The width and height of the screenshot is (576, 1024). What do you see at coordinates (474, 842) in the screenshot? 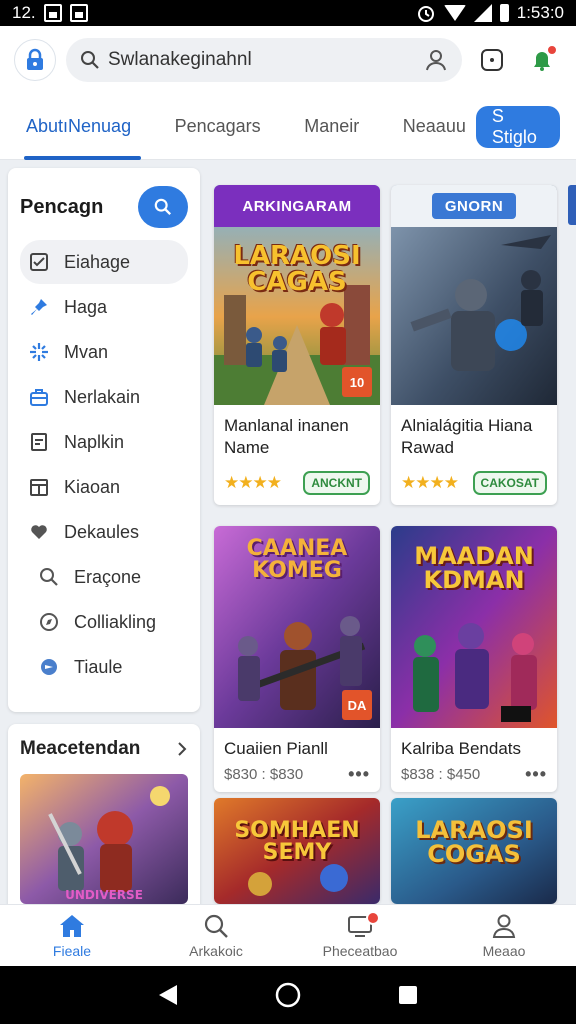
I see `game-art-title: LARAOSI COGAS` at bounding box center [474, 842].